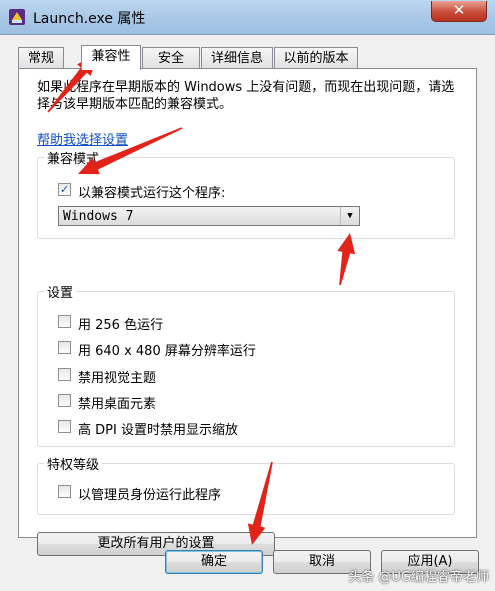 The width and height of the screenshot is (495, 591). What do you see at coordinates (82, 138) in the screenshot?
I see `help-me-choose-link: 帮助我选择设置` at bounding box center [82, 138].